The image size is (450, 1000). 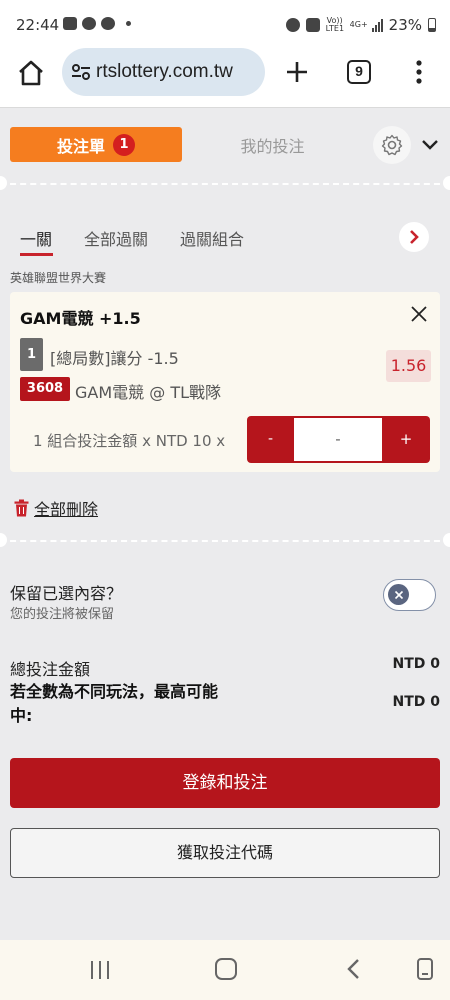 I want to click on system-nav-bar, so click(x=225, y=970).